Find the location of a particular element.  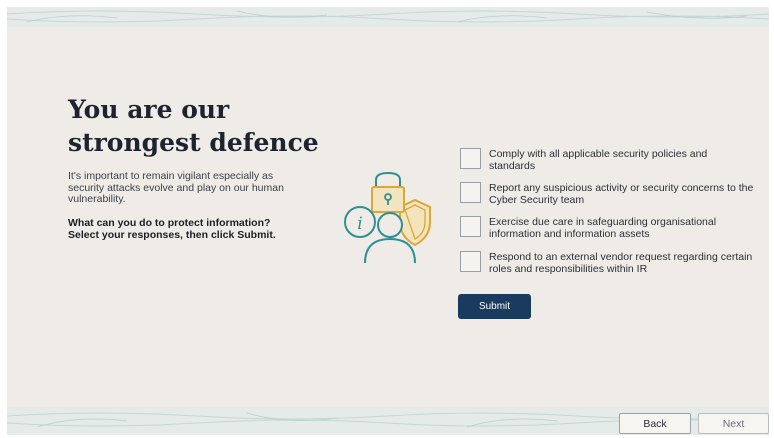

submit-button: Submit is located at coordinates (494, 306).